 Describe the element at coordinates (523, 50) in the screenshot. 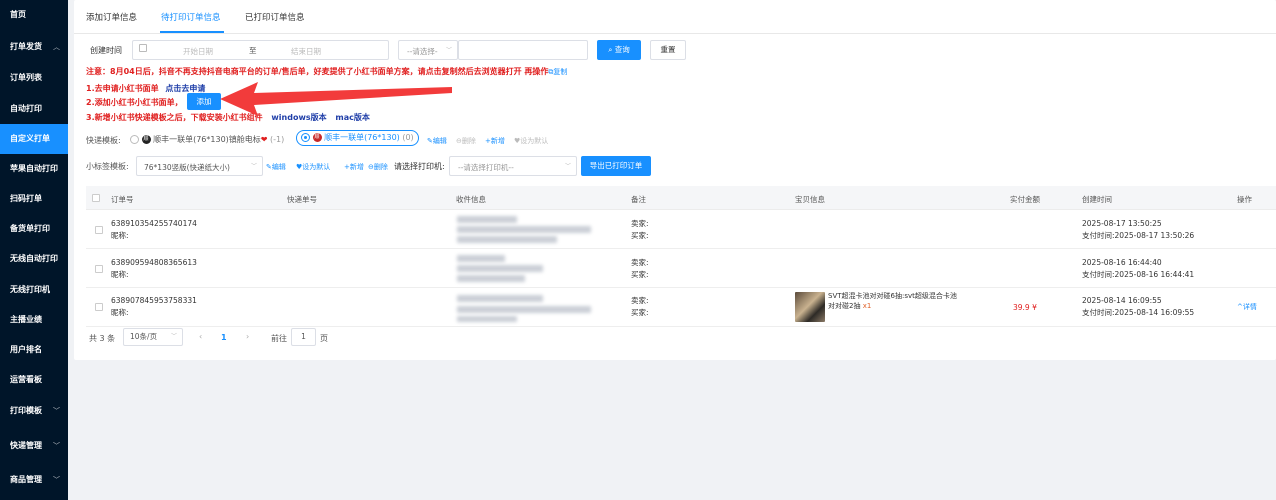

I see `filter-keyword-input` at that location.